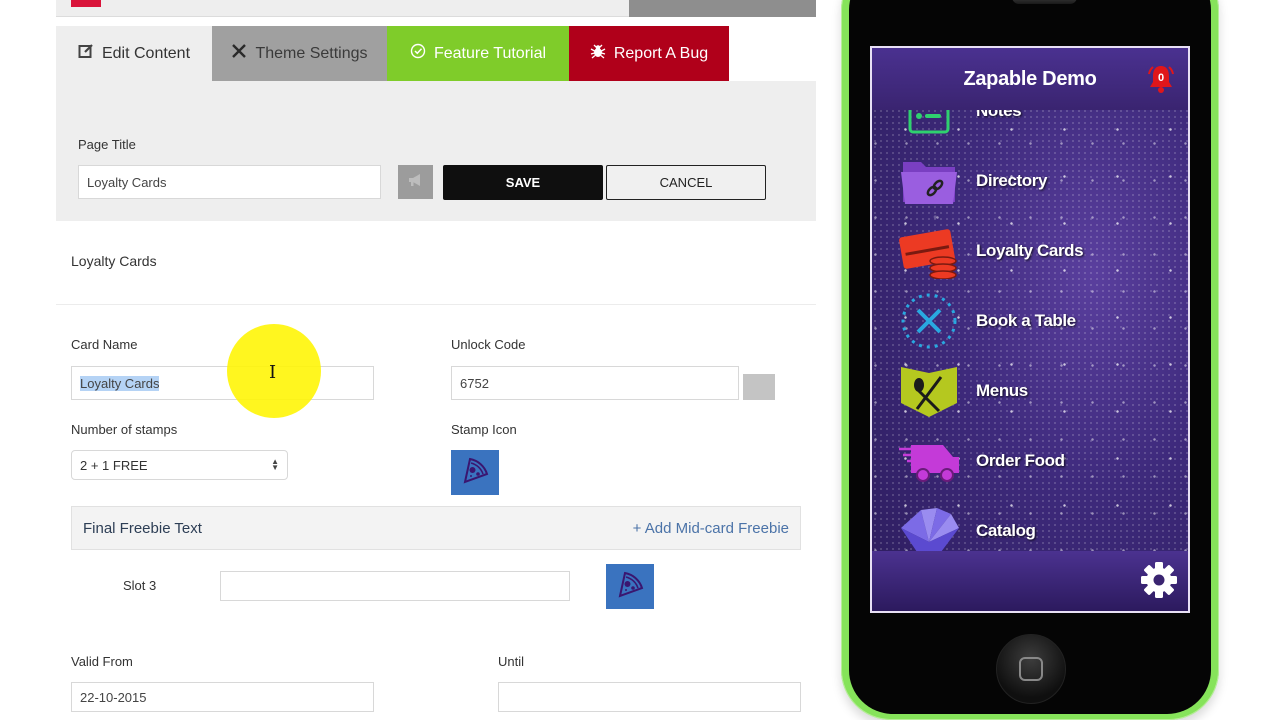 The width and height of the screenshot is (1280, 720). I want to click on edit-icon, so click(86, 53).